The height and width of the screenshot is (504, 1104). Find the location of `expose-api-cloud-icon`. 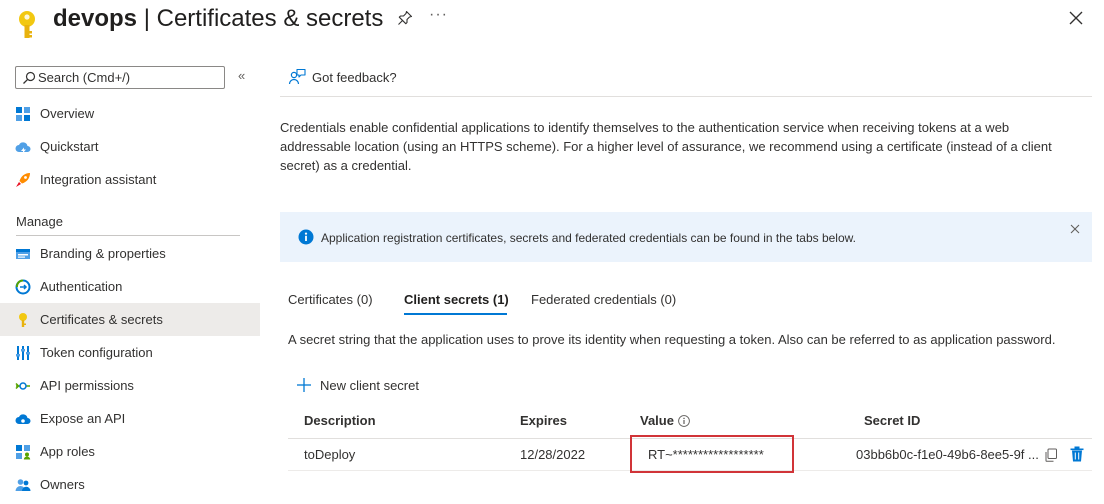

expose-api-cloud-icon is located at coordinates (23, 419).